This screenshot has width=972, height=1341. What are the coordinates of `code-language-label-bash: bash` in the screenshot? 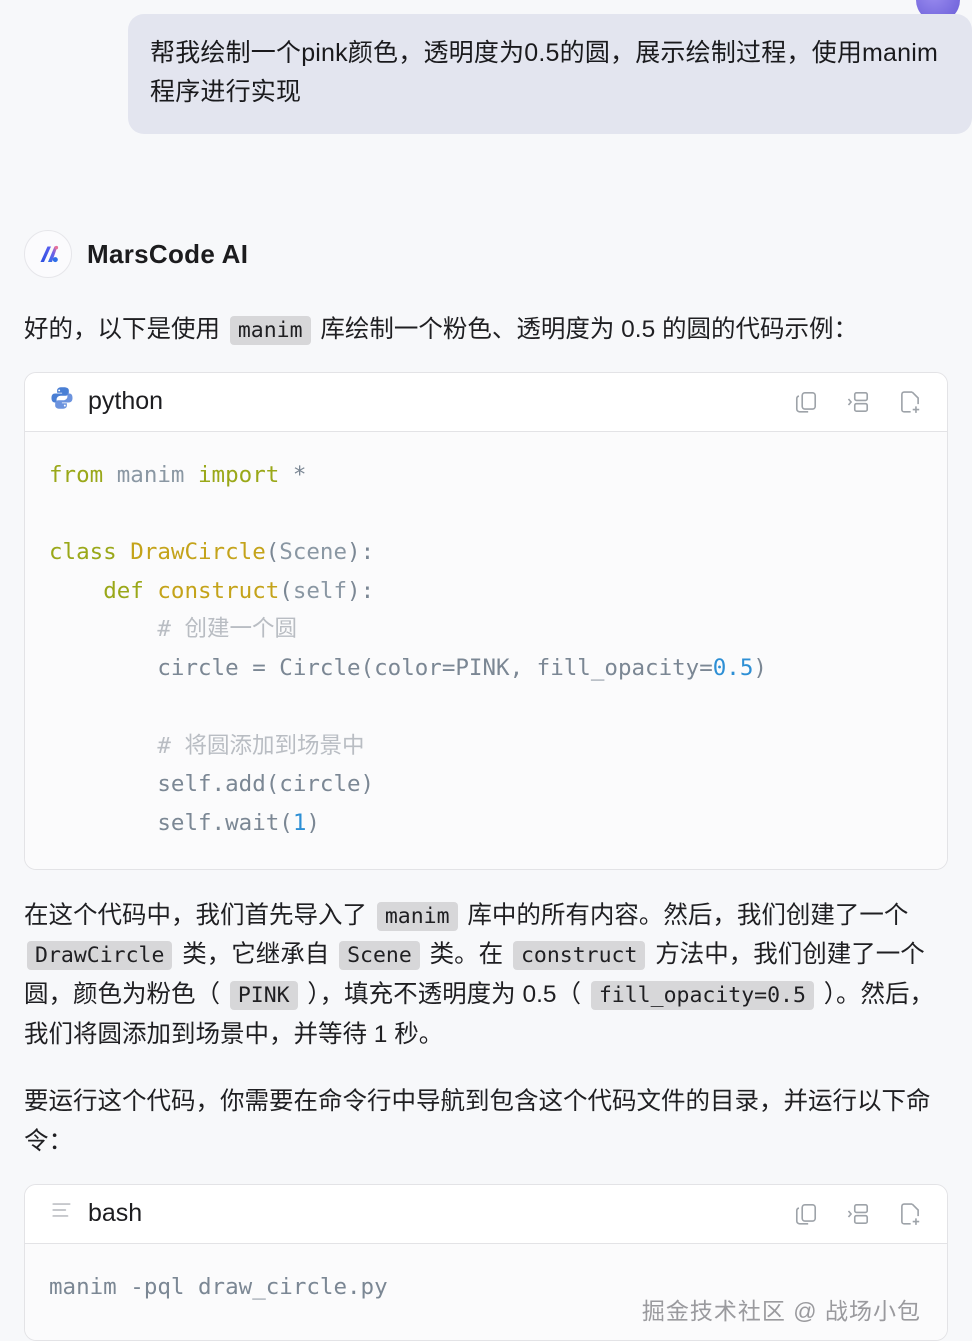 It's located at (115, 1213).